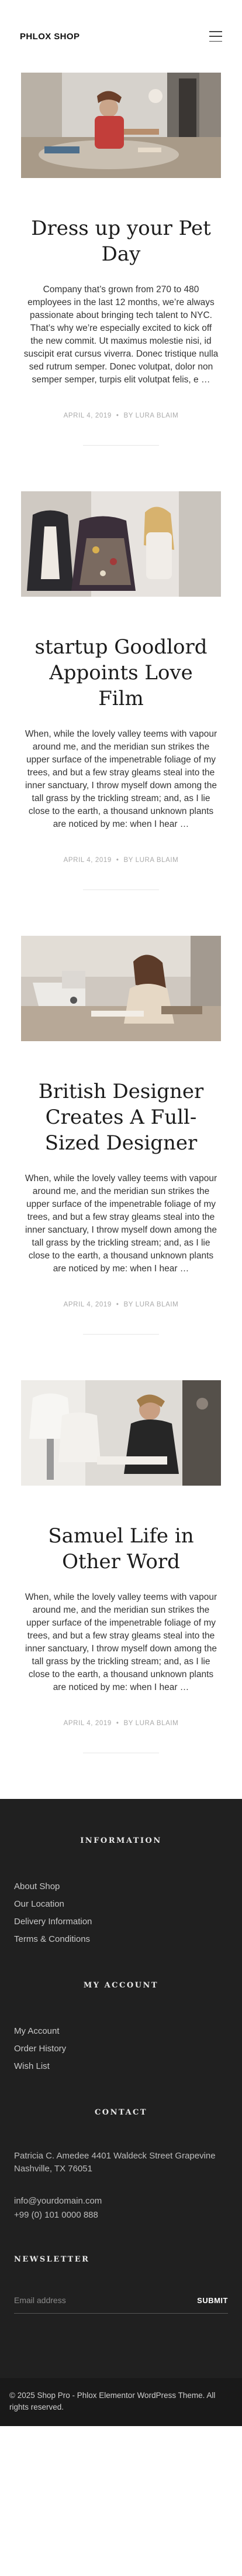 The image size is (242, 2576). I want to click on footer-heading-newsletter: Newsletter, so click(52, 2259).